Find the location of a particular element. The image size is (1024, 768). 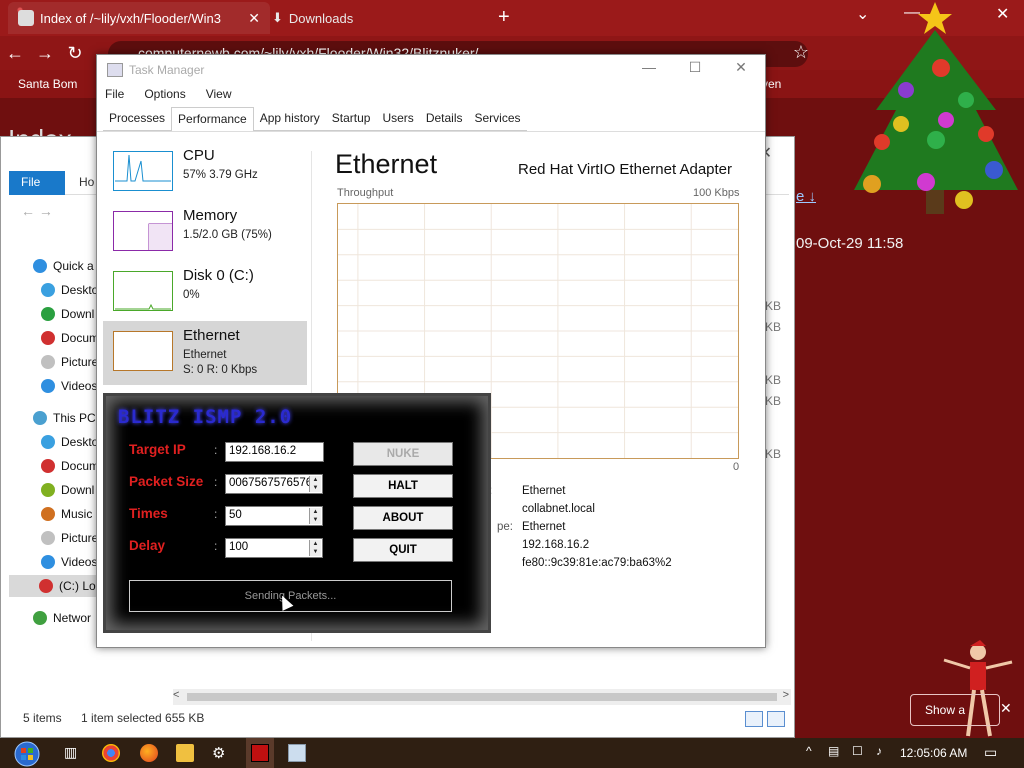

menu-options: Options is located at coordinates (164, 94).